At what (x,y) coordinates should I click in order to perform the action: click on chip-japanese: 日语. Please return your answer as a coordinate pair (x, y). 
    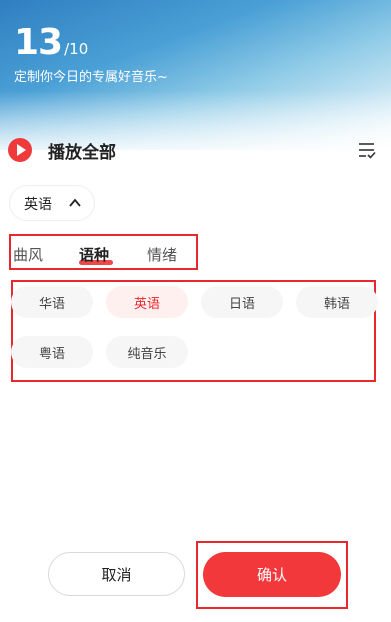
    Looking at the image, I should click on (242, 302).